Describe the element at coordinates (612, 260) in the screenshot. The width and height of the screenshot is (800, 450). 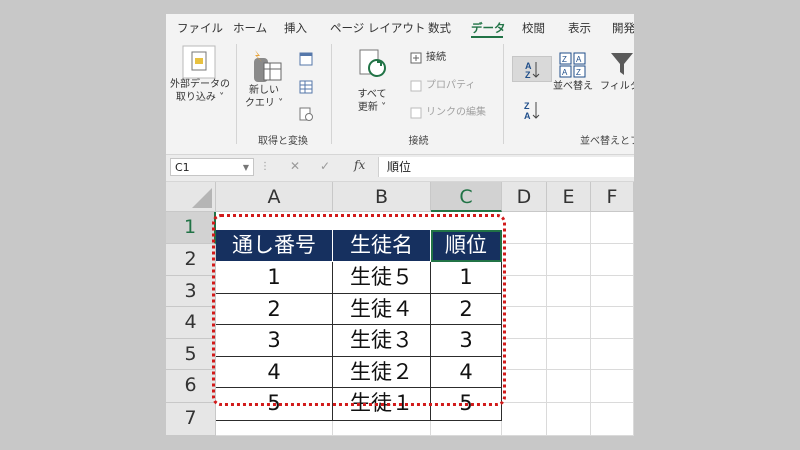
I see `cell-f2` at that location.